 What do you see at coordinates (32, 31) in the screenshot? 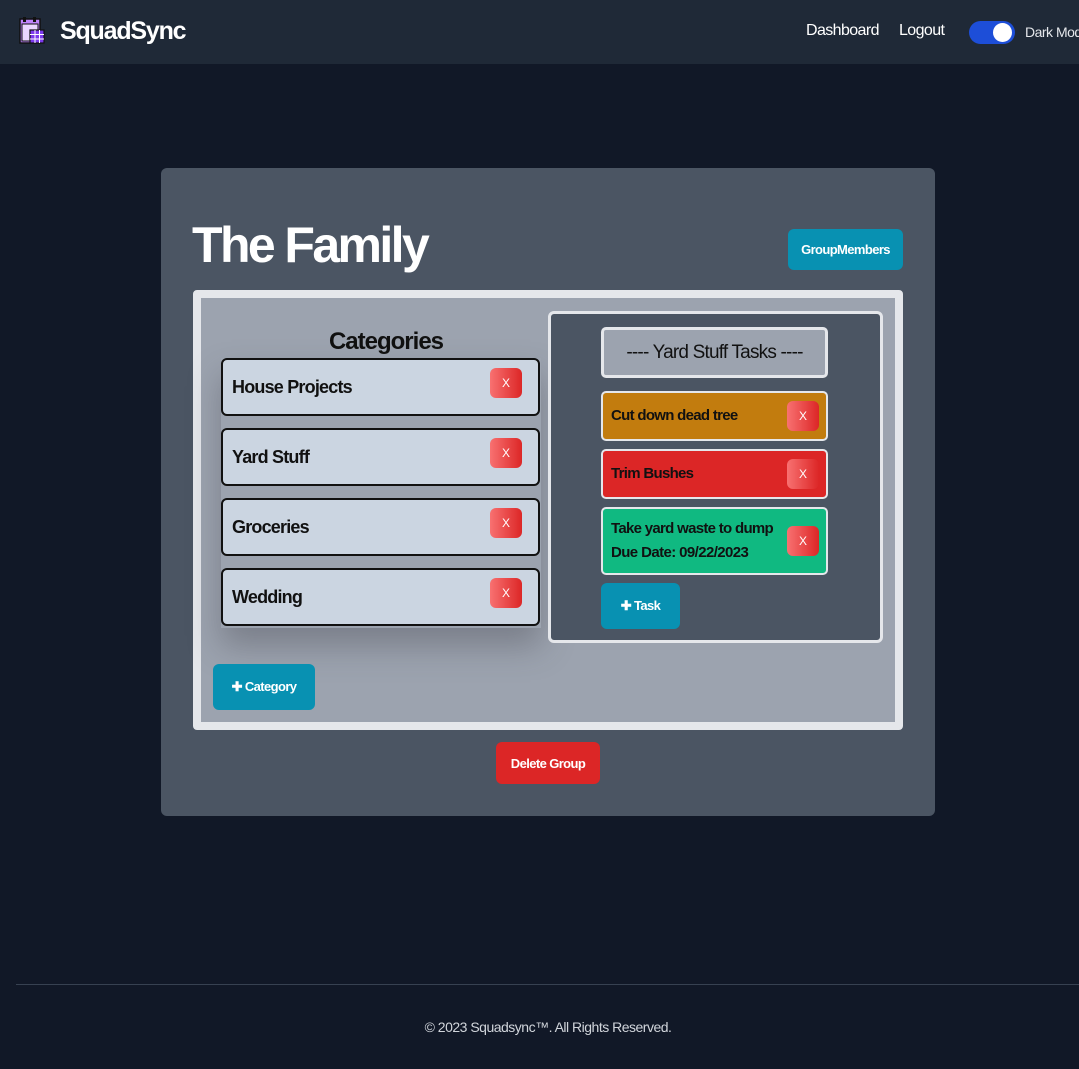
I see `calendar-logo-icon` at bounding box center [32, 31].